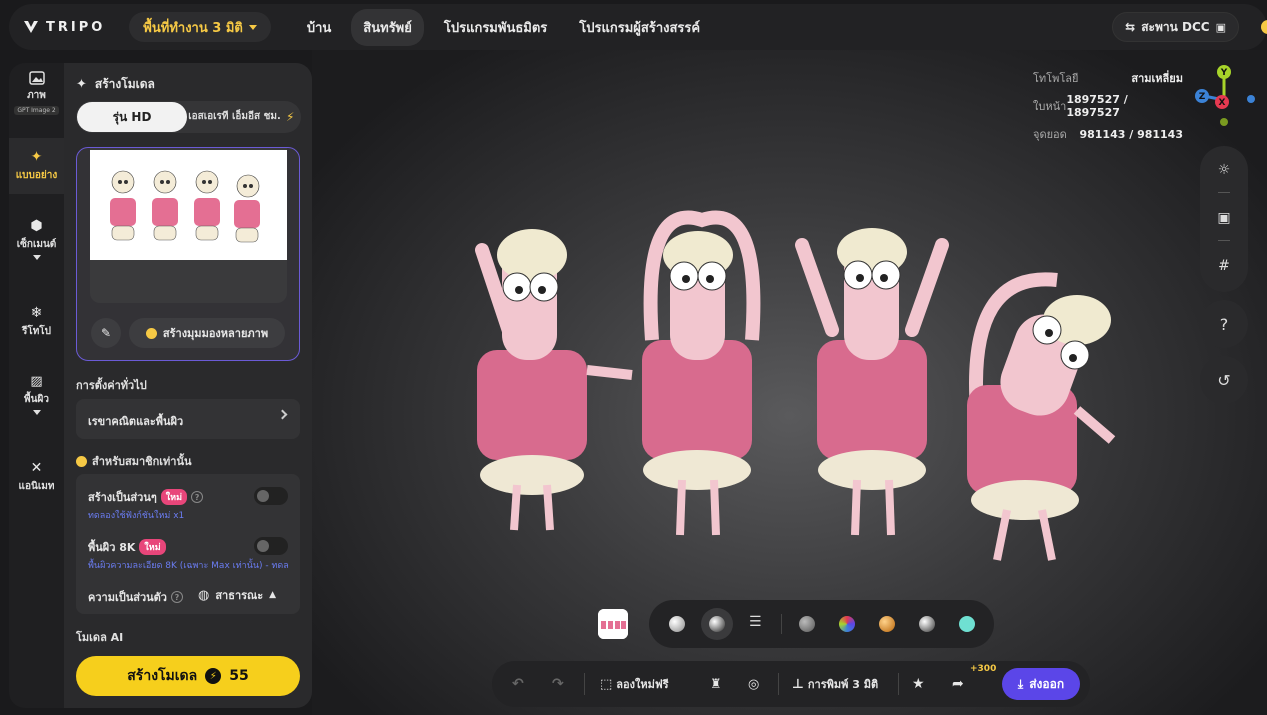  I want to click on edit-image-button: ✎, so click(106, 333).